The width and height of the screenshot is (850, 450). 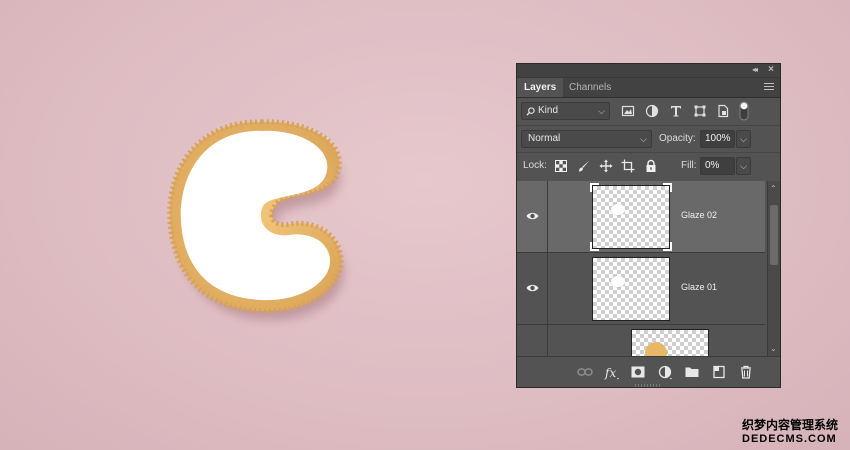 I want to click on collapse-icon: ◂◂, so click(x=755, y=69).